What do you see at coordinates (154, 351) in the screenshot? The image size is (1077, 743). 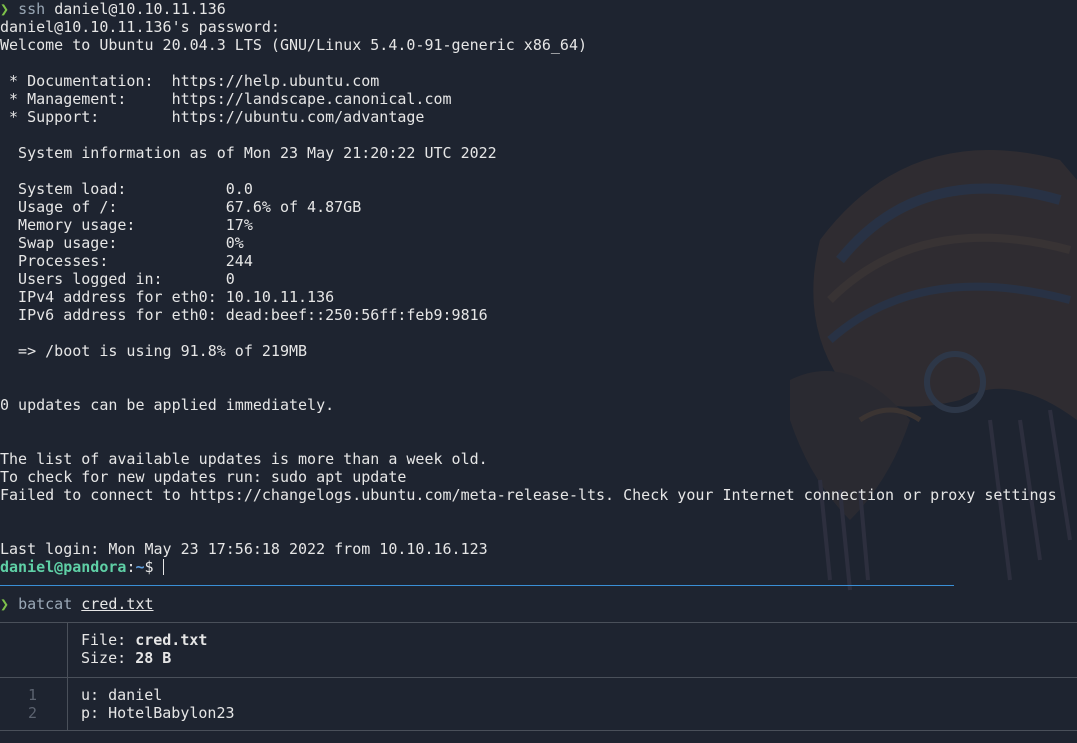 I see `output-line: => /boot is using 91.8% of 219MB` at bounding box center [154, 351].